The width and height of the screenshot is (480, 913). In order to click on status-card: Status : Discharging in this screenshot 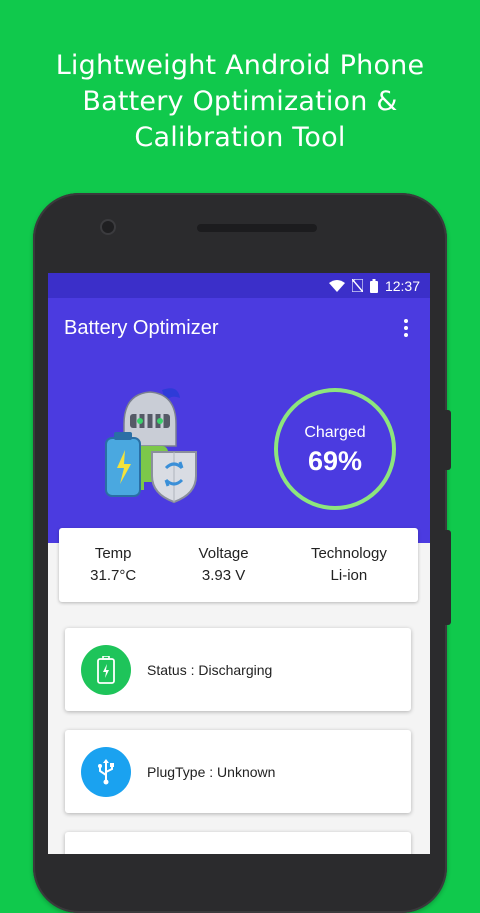, I will do `click(238, 669)`.